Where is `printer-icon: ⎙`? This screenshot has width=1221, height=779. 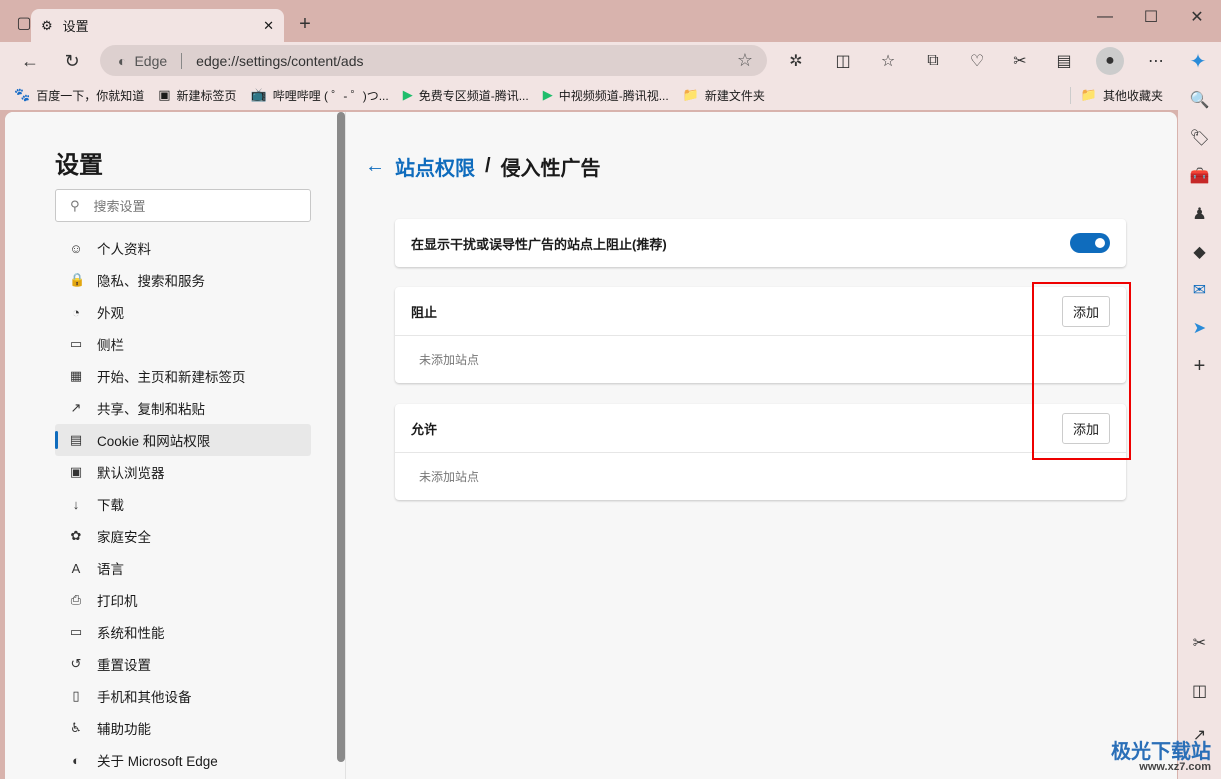 printer-icon: ⎙ is located at coordinates (76, 599).